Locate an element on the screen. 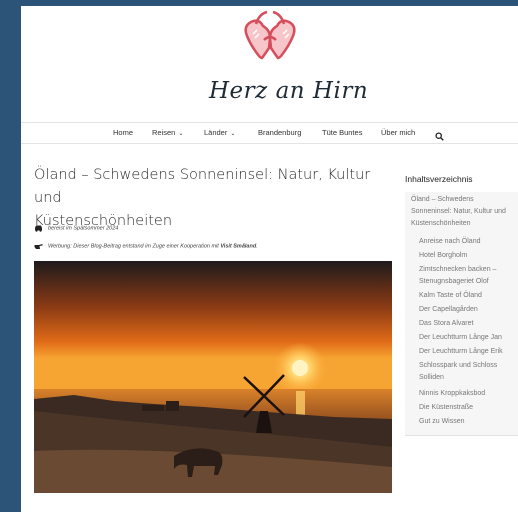  toc-item-schlosspark: Schlosspark und Schloss Solliden is located at coordinates (458, 372).